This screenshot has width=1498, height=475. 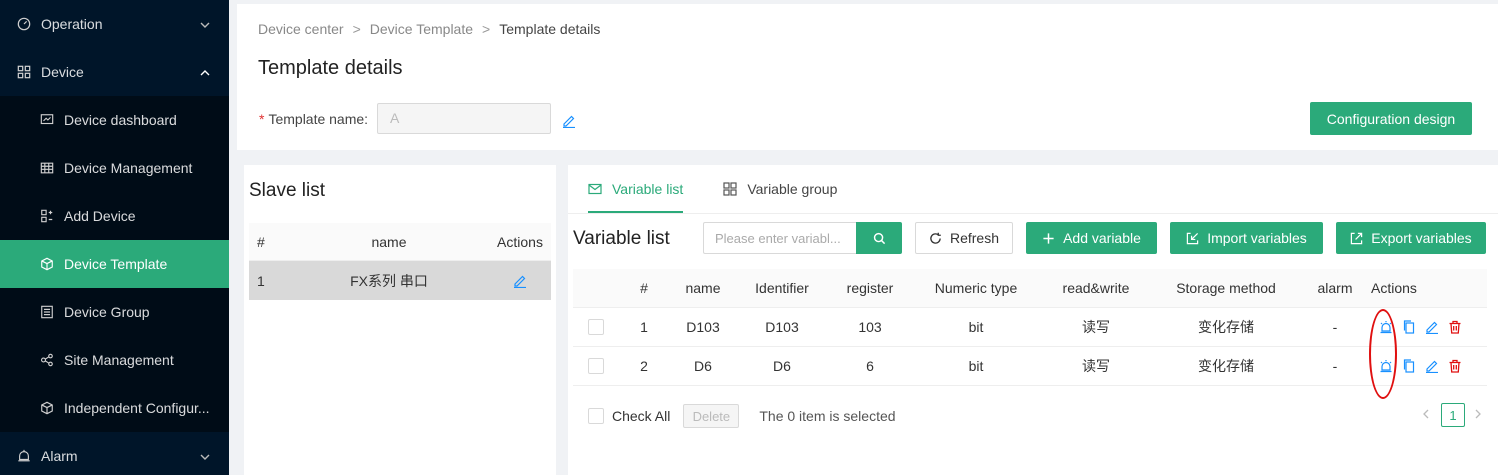 I want to click on refresh-button: Refresh, so click(x=964, y=238).